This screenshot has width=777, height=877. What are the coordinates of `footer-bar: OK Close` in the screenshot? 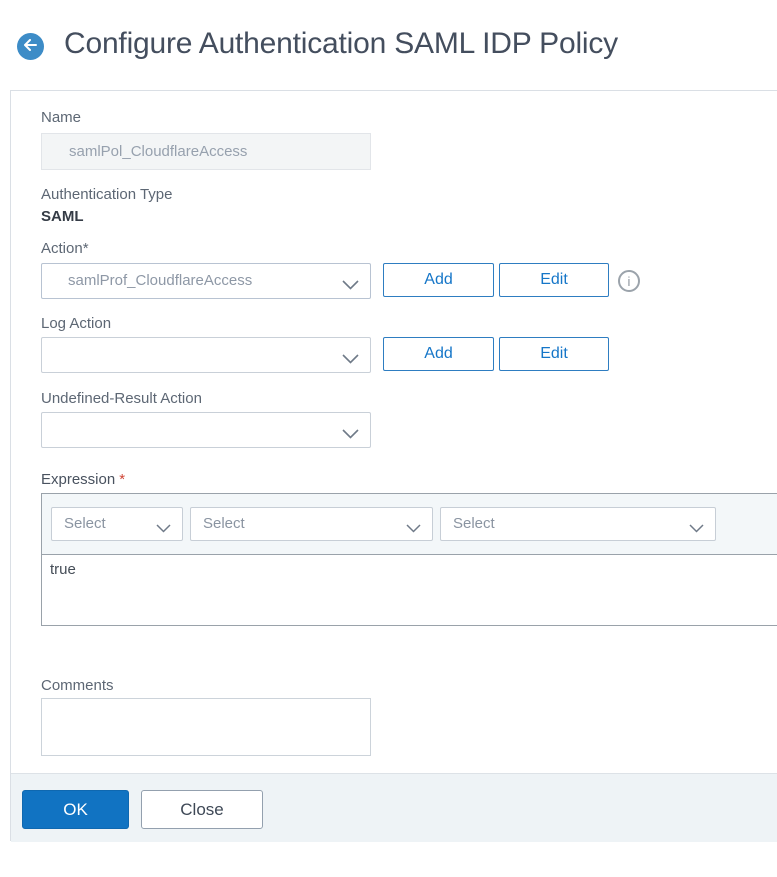 It's located at (394, 807).